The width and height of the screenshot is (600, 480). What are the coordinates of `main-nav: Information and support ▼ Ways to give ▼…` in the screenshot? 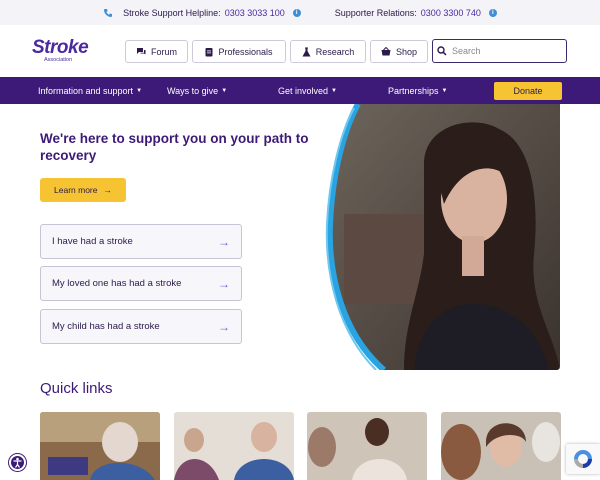 It's located at (300, 90).